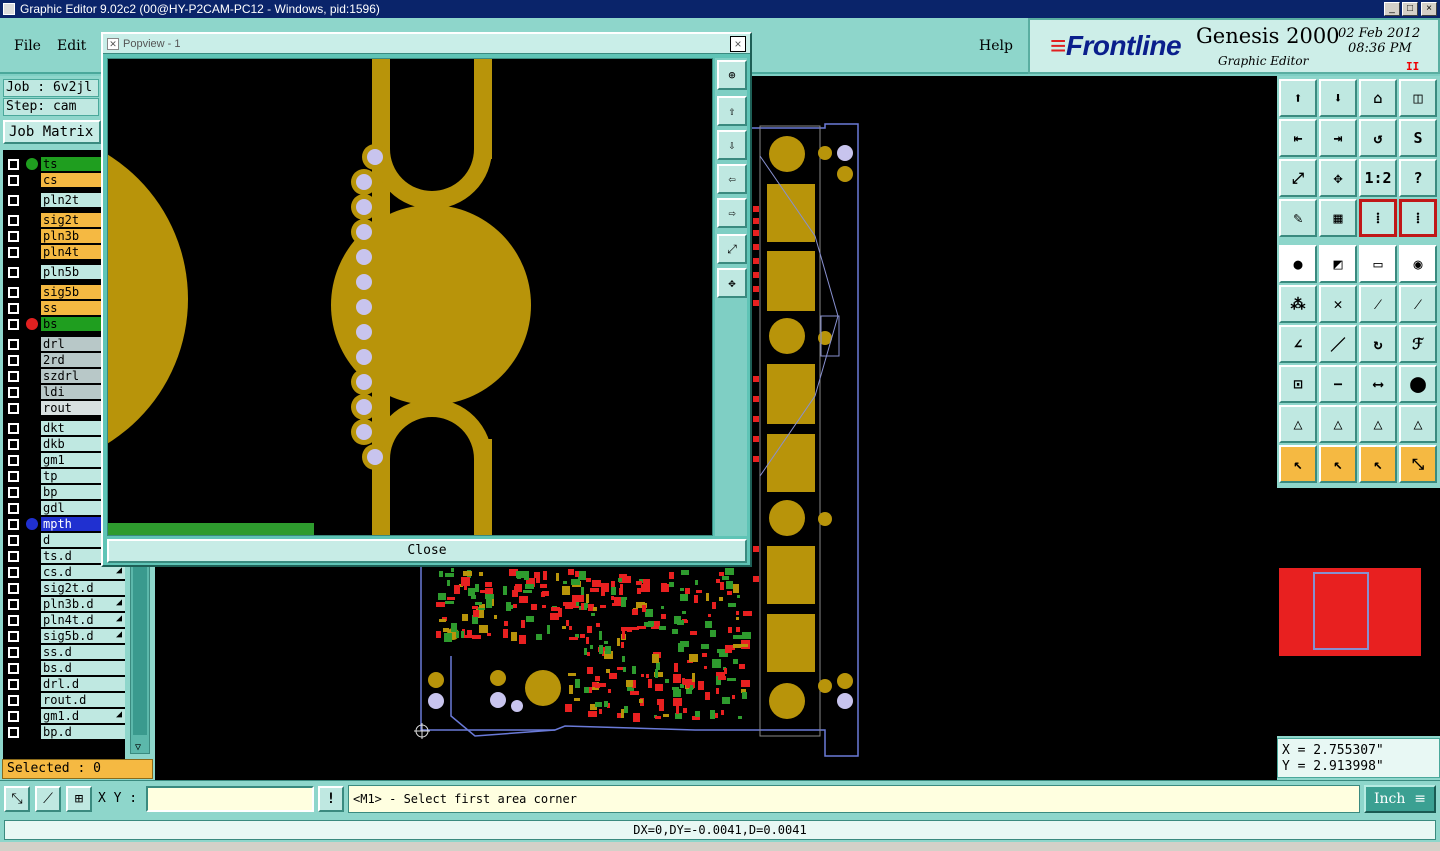 The height and width of the screenshot is (851, 1440). I want to click on layer-row-sig5b-d: sig5b.d ◢, so click(64, 636).